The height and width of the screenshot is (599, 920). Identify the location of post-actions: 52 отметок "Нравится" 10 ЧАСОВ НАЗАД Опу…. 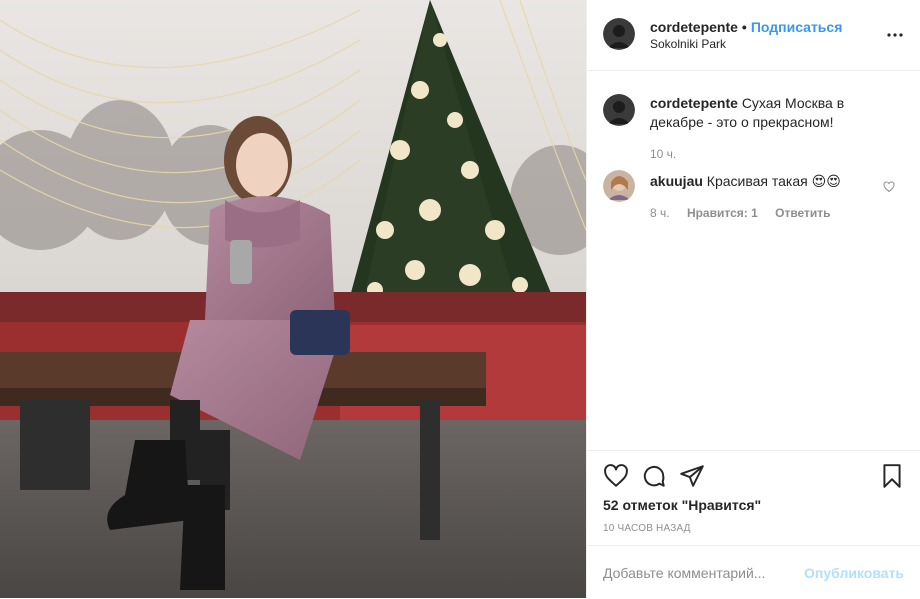
(753, 524).